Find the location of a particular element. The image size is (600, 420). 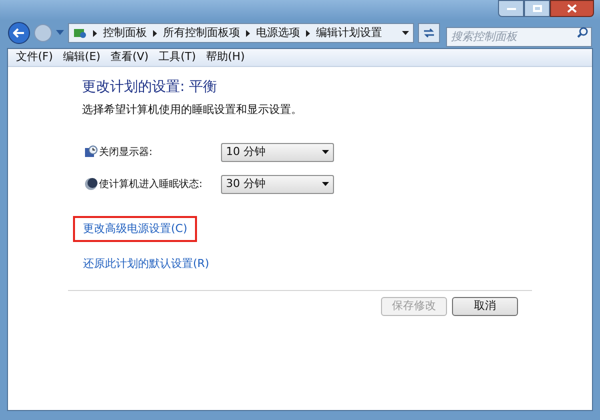

dropdown-field: 30 分钟 is located at coordinates (277, 184).